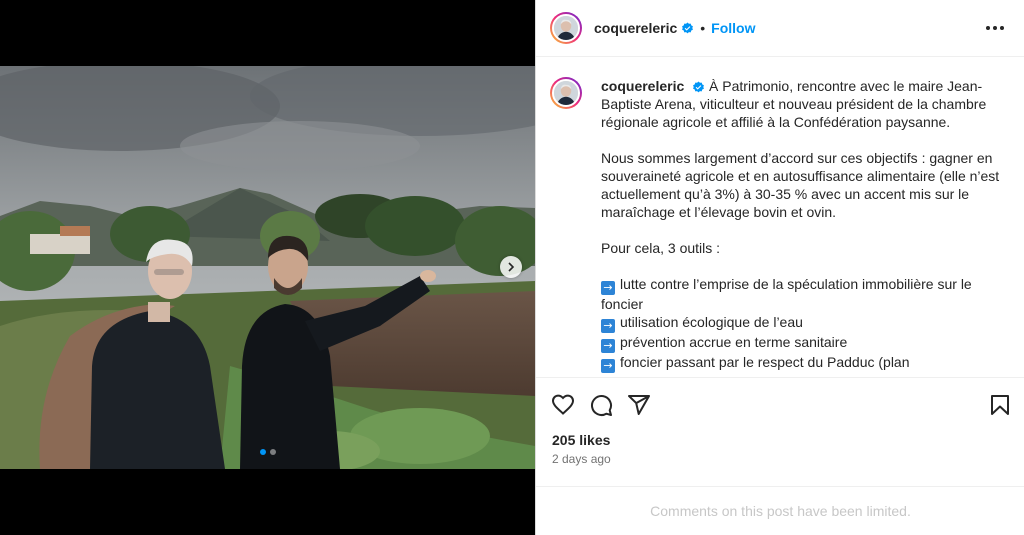 This screenshot has width=1024, height=535. What do you see at coordinates (780, 28) in the screenshot?
I see `post-header: coquereleric • Follow` at bounding box center [780, 28].